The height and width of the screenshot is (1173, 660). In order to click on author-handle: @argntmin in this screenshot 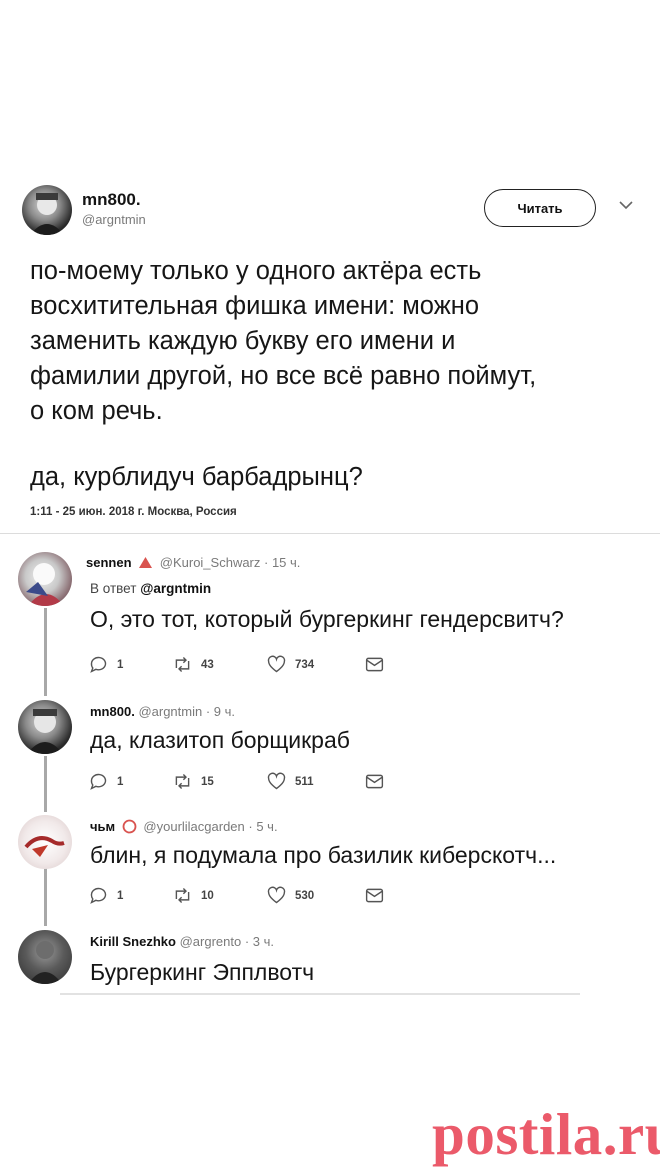, I will do `click(114, 219)`.